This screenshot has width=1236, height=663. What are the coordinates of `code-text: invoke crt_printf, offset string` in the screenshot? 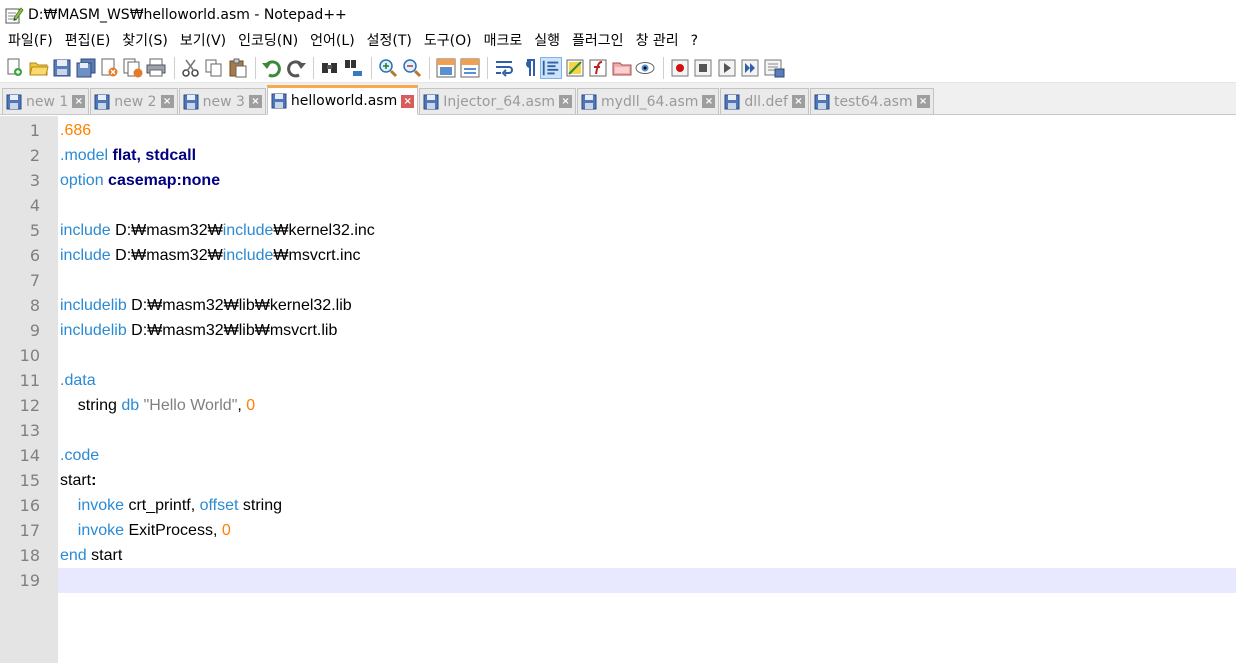 It's located at (647, 505).